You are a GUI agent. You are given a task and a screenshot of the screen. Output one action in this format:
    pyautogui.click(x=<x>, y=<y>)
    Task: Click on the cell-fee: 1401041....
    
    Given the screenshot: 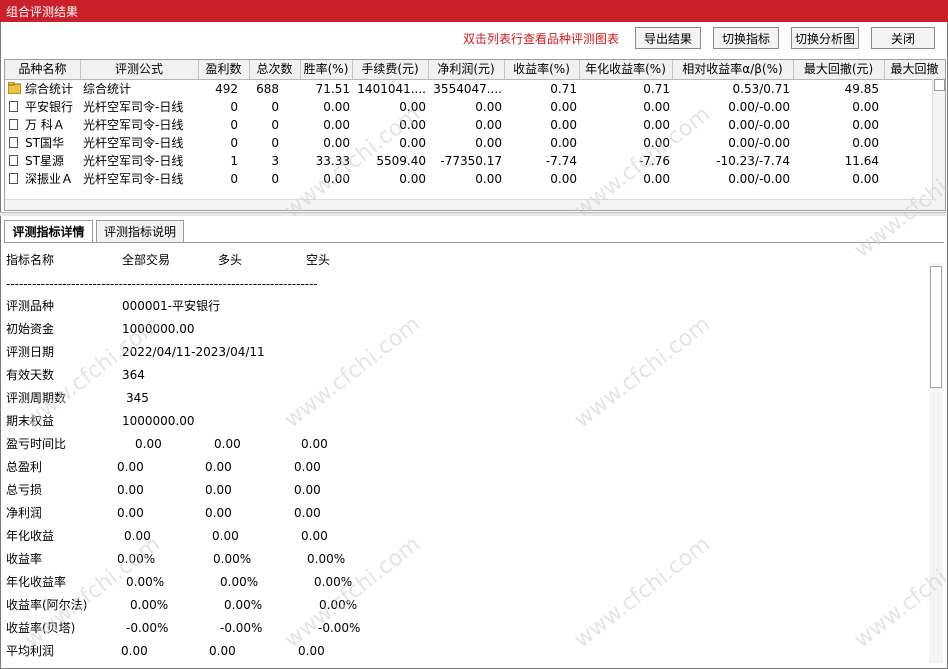 What is the action you would take?
    pyautogui.click(x=391, y=89)
    